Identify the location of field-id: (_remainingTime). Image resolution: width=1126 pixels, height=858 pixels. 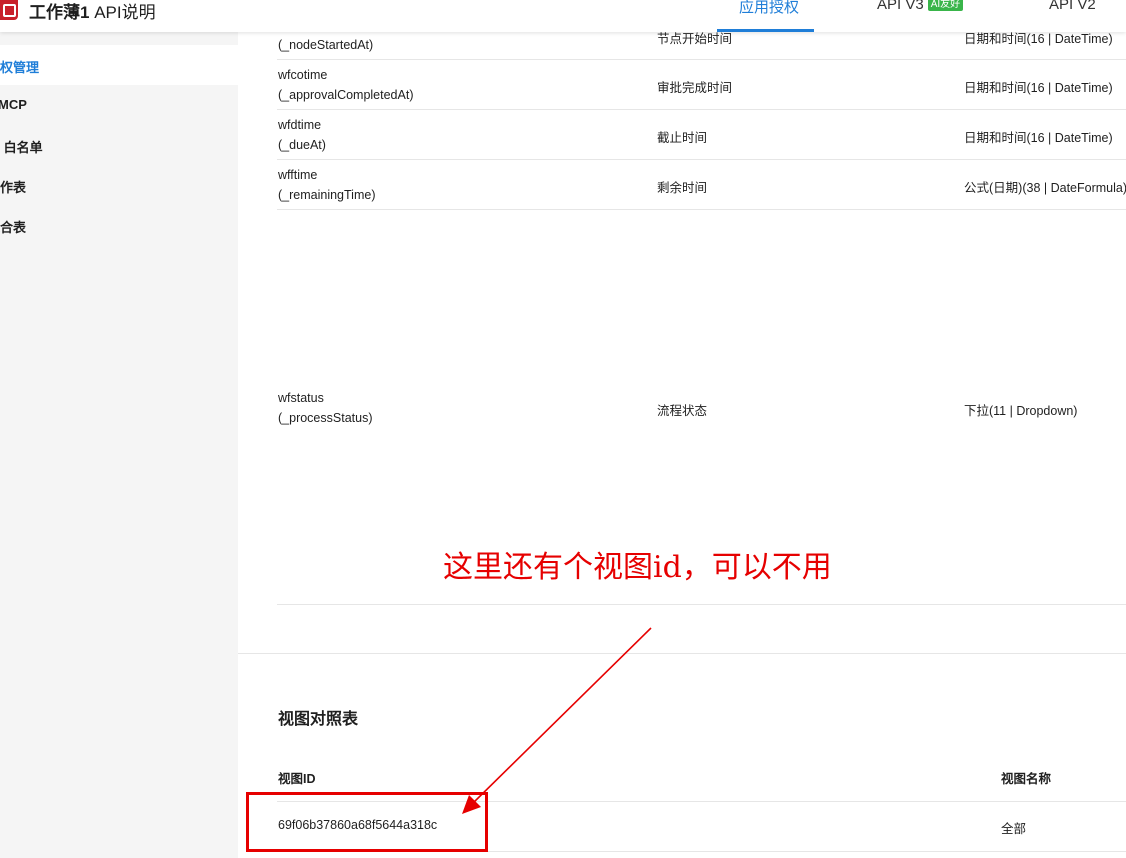
(327, 195).